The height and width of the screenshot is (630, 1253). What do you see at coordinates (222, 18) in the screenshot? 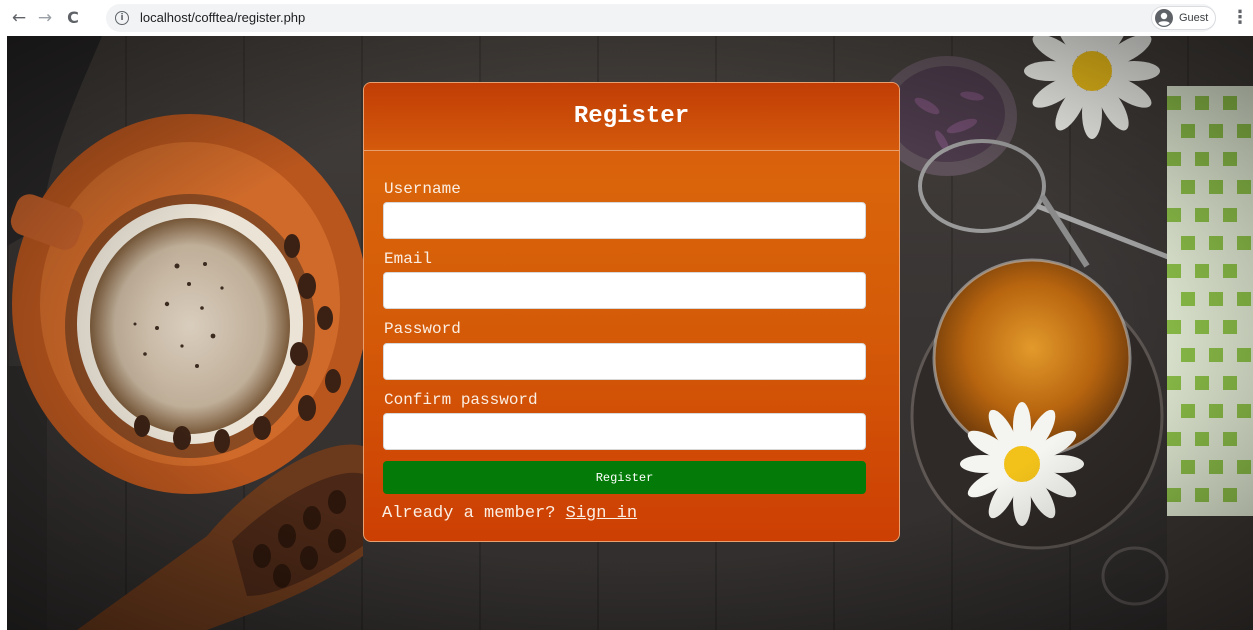
I see `url-text: localhost/cofftea/register.php` at bounding box center [222, 18].